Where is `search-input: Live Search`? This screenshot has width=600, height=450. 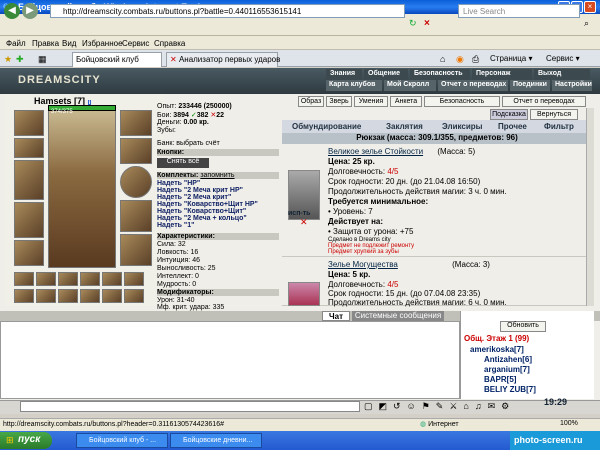
search-input: Live Search is located at coordinates (519, 11).